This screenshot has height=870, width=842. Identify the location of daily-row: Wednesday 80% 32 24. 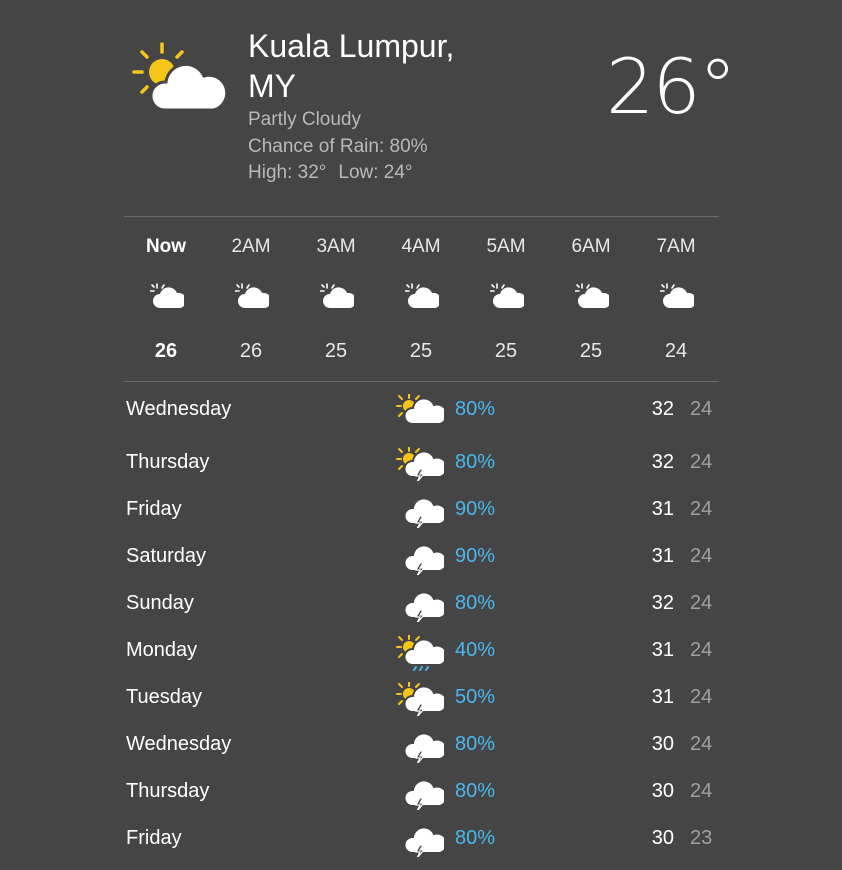
(421, 410).